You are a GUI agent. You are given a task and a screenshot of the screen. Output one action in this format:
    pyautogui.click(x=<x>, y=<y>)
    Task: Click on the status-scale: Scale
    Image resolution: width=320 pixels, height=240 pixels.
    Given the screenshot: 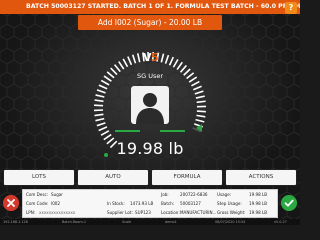 What is the action you would take?
    pyautogui.click(x=127, y=222)
    